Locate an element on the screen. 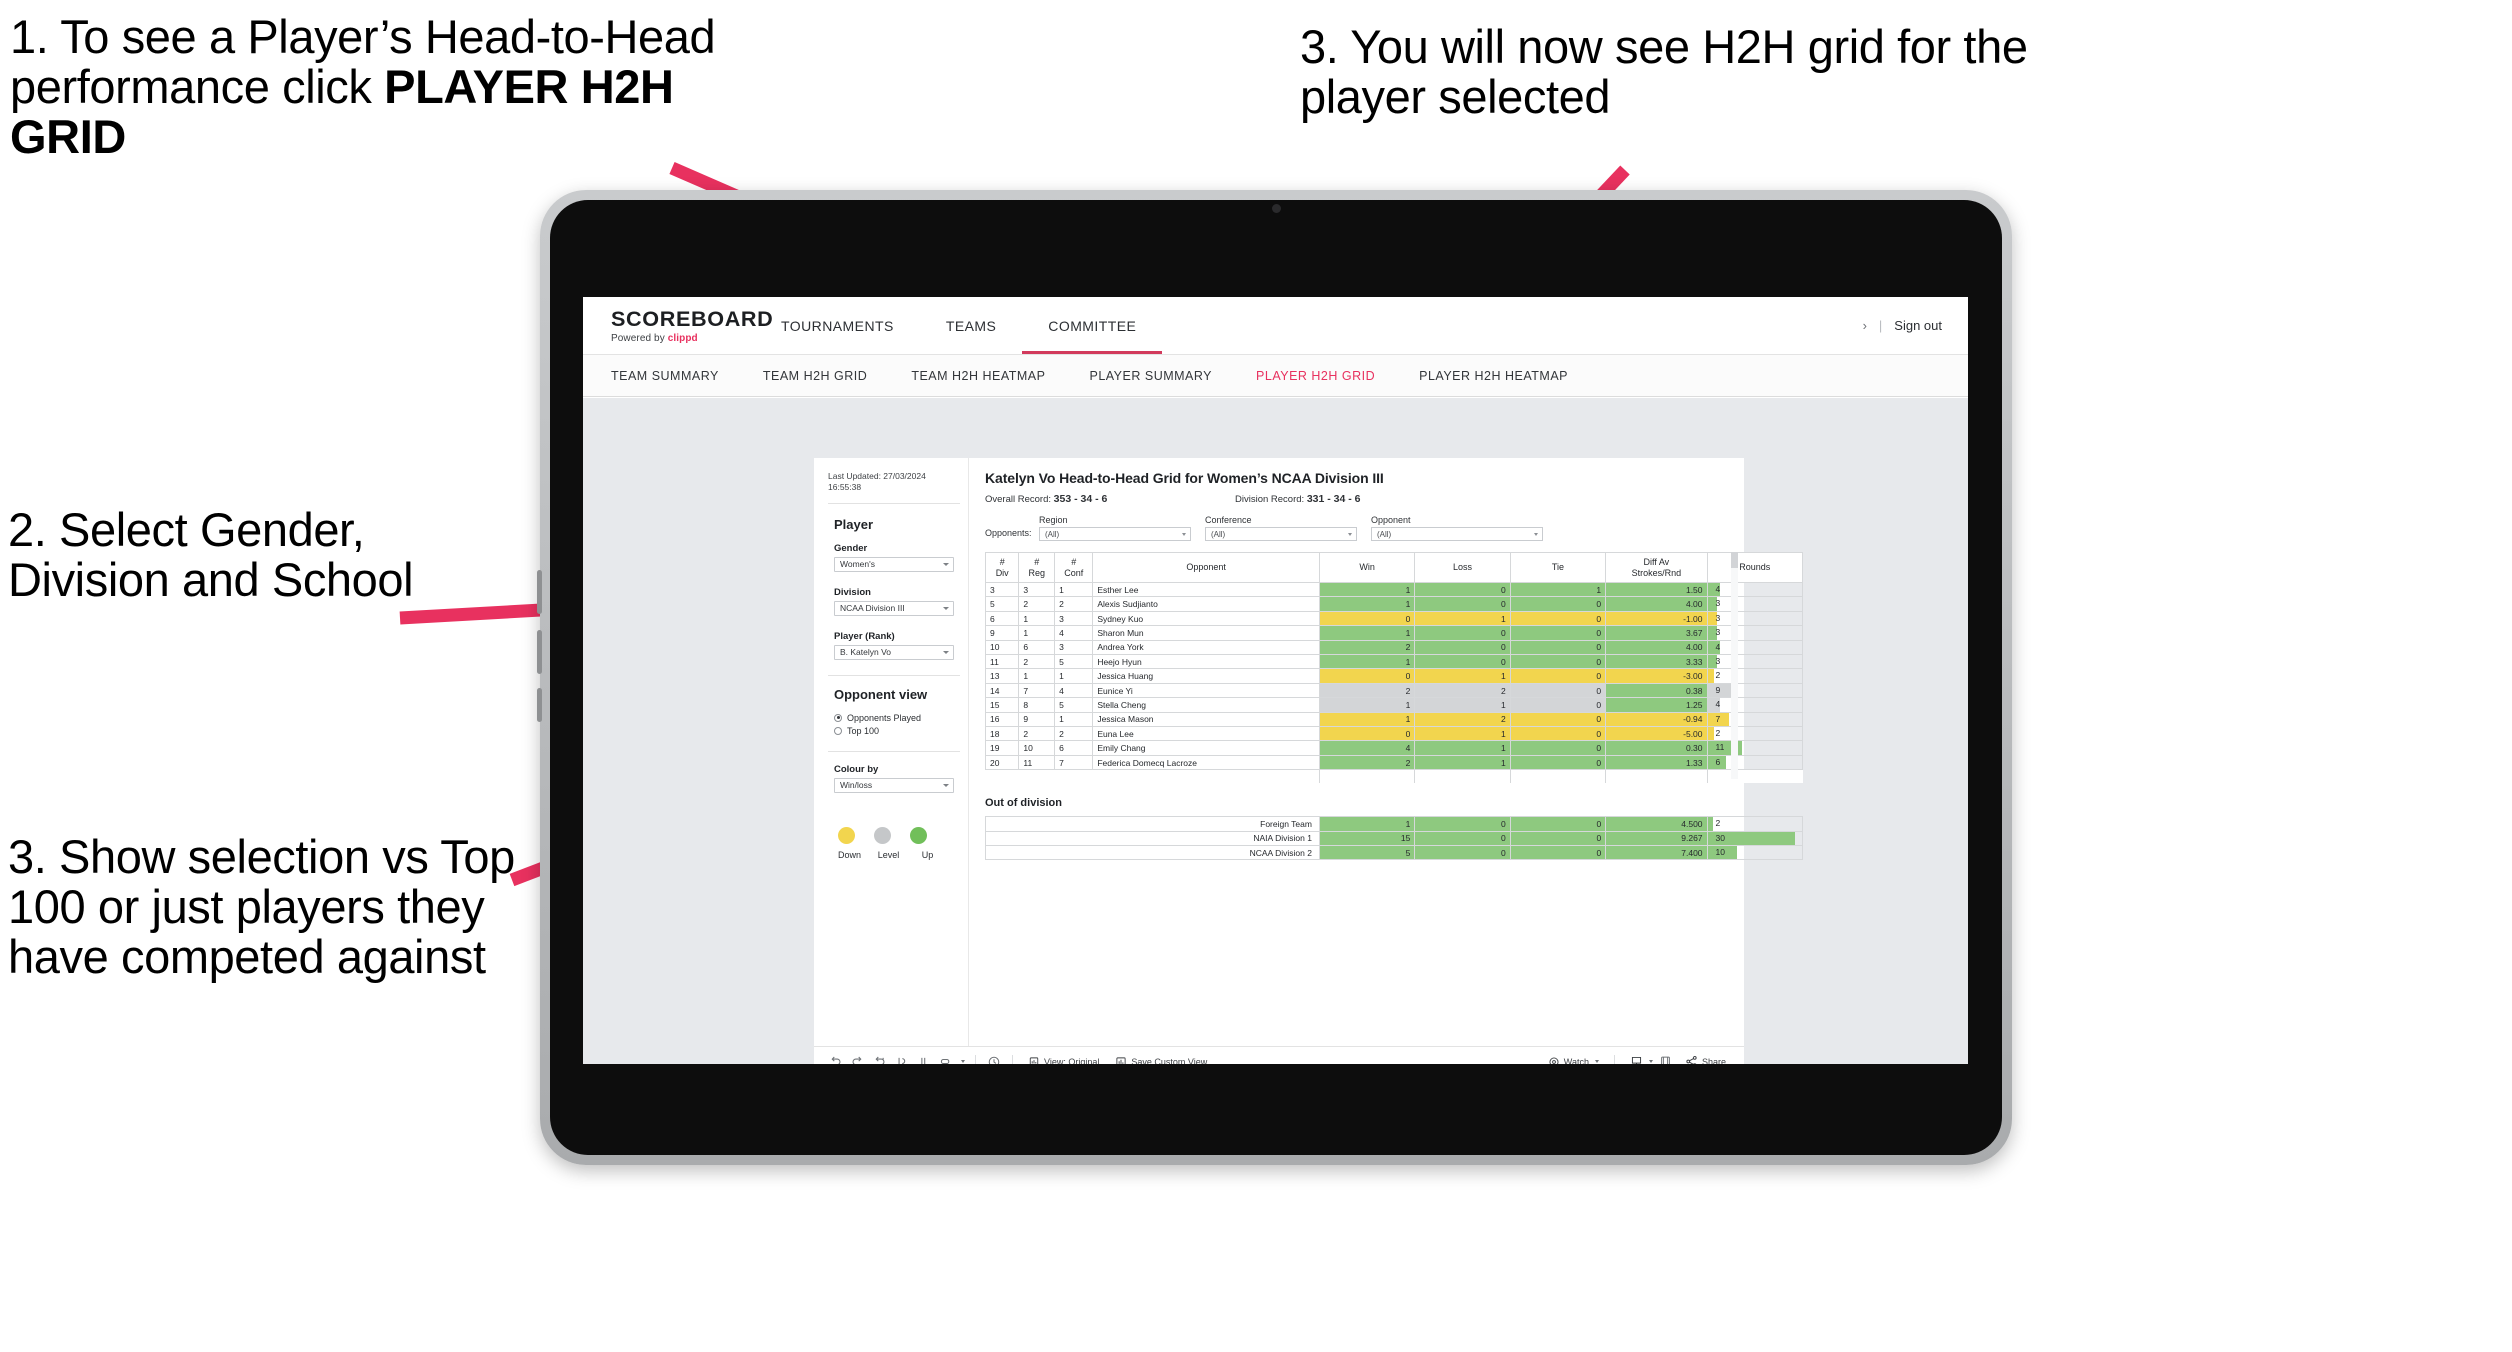 This screenshot has height=1352, width=2512. volume-down-button is located at coordinates (539, 652).